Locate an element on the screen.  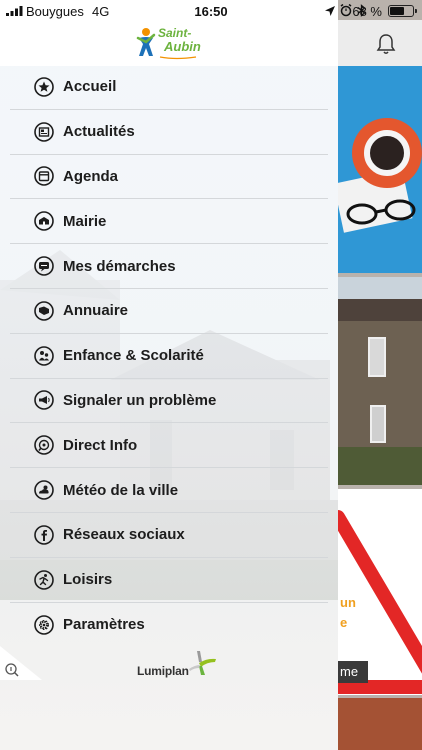
bell-icon is located at coordinates (386, 44).